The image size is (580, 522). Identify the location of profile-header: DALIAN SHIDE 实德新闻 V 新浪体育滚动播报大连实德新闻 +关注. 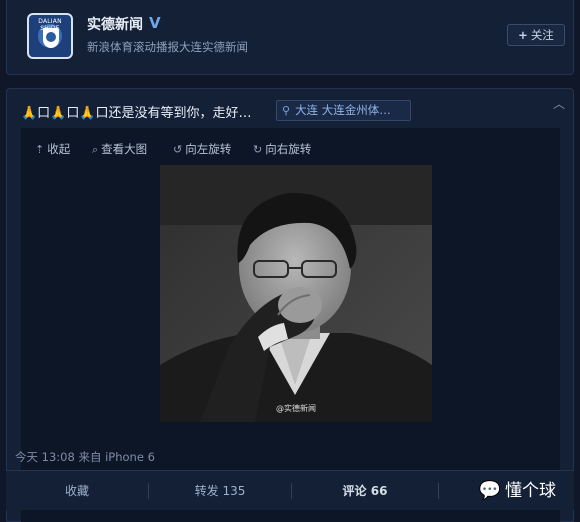
(290, 37).